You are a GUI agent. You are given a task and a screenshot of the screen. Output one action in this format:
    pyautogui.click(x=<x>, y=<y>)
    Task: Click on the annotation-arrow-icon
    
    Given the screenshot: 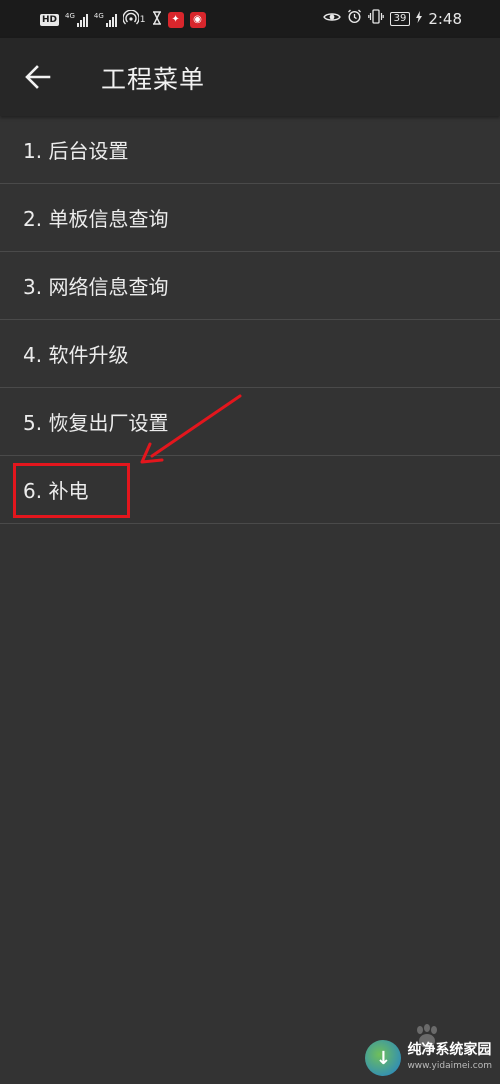 What is the action you would take?
    pyautogui.click(x=191, y=429)
    